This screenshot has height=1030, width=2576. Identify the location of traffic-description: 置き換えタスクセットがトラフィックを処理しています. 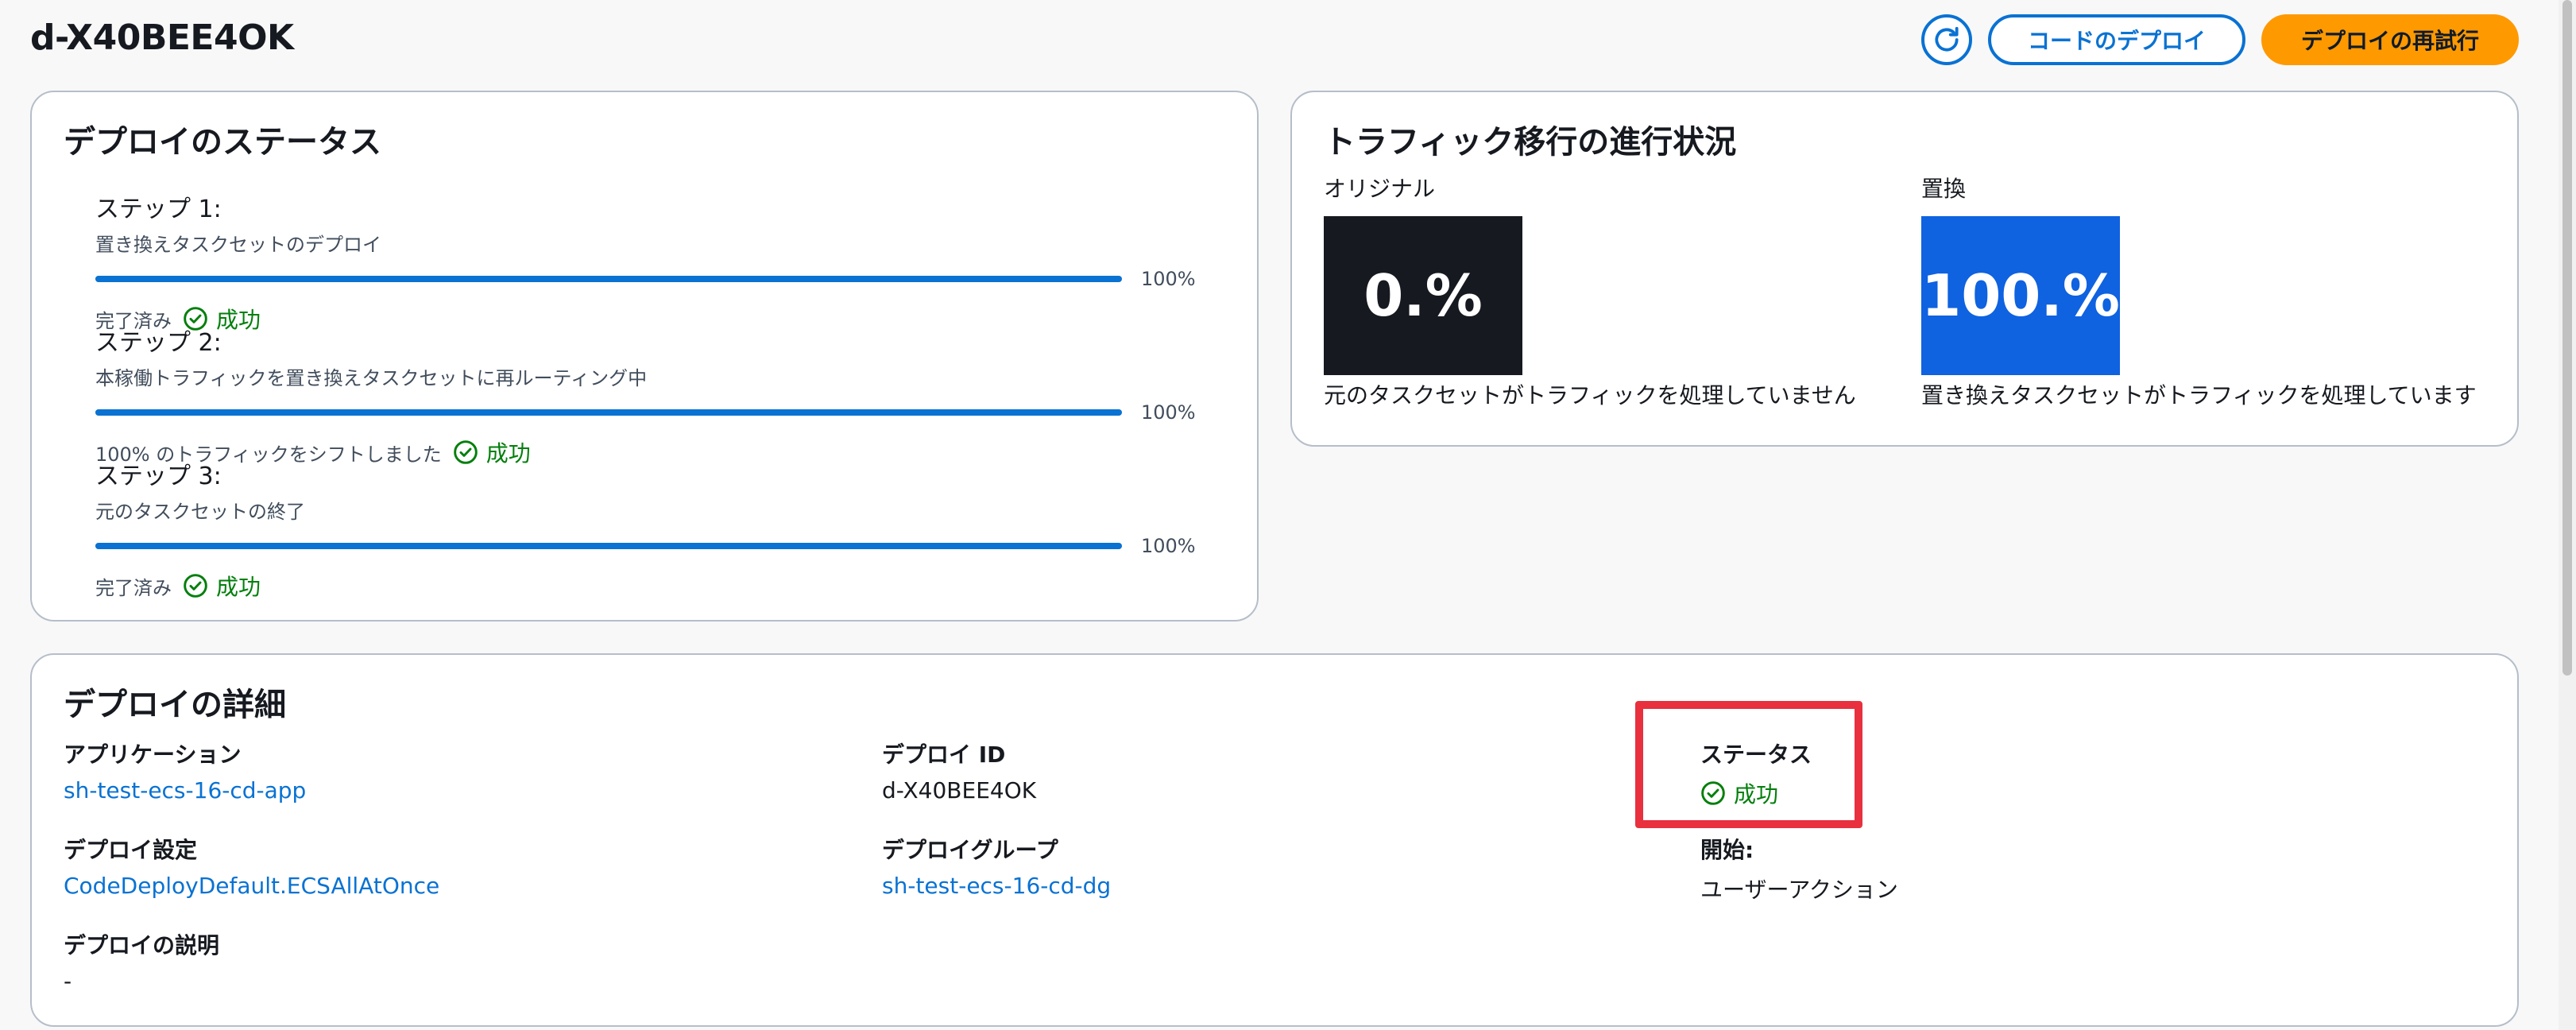
(2199, 395).